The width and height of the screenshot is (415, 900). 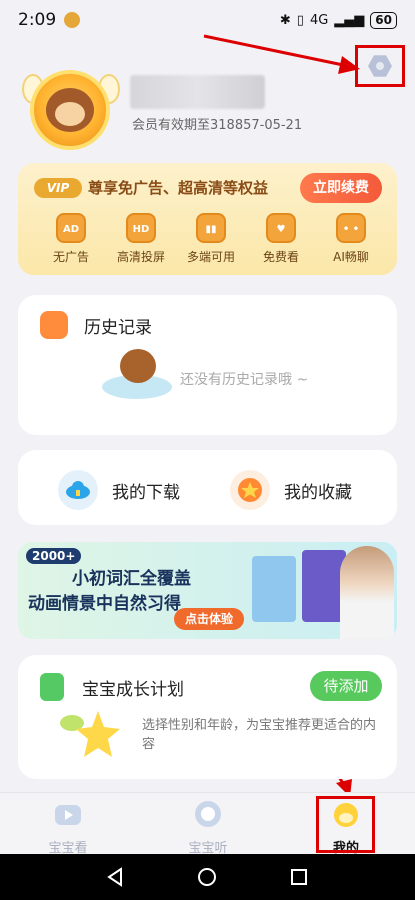 I want to click on renew-button: 立即续费, so click(x=341, y=188).